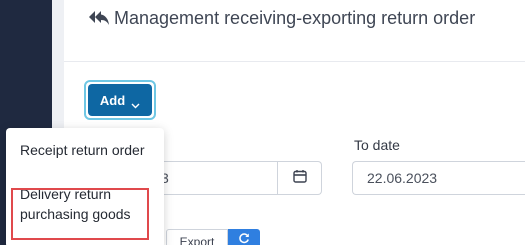 The height and width of the screenshot is (245, 525). Describe the element at coordinates (82, 150) in the screenshot. I see `menu-item-label: Receipt return order` at that location.